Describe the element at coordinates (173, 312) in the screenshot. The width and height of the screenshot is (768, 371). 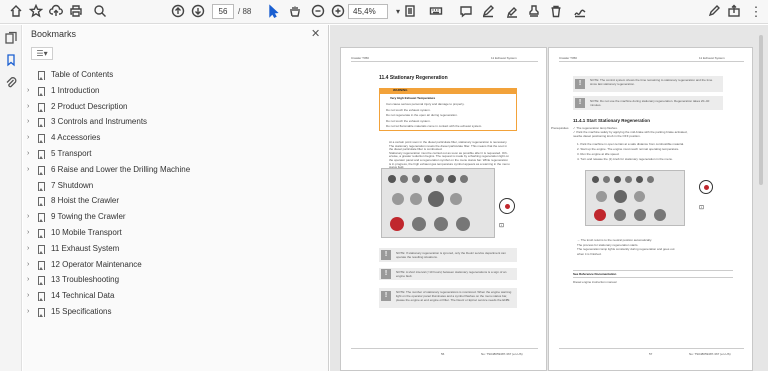
I see `bookmark-item: › 15 Specifications` at that location.